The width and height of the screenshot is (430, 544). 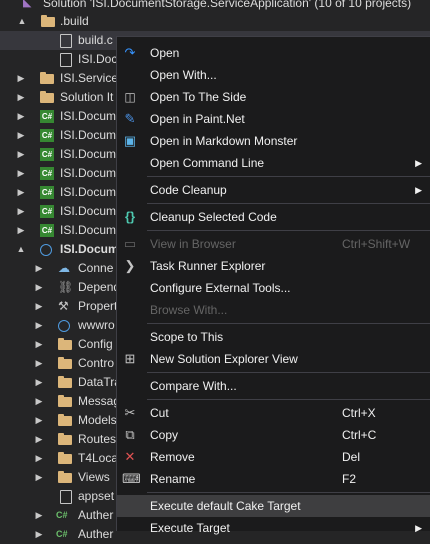 What do you see at coordinates (66, 287) in the screenshot?
I see `dependencies-icon: ⛓` at bounding box center [66, 287].